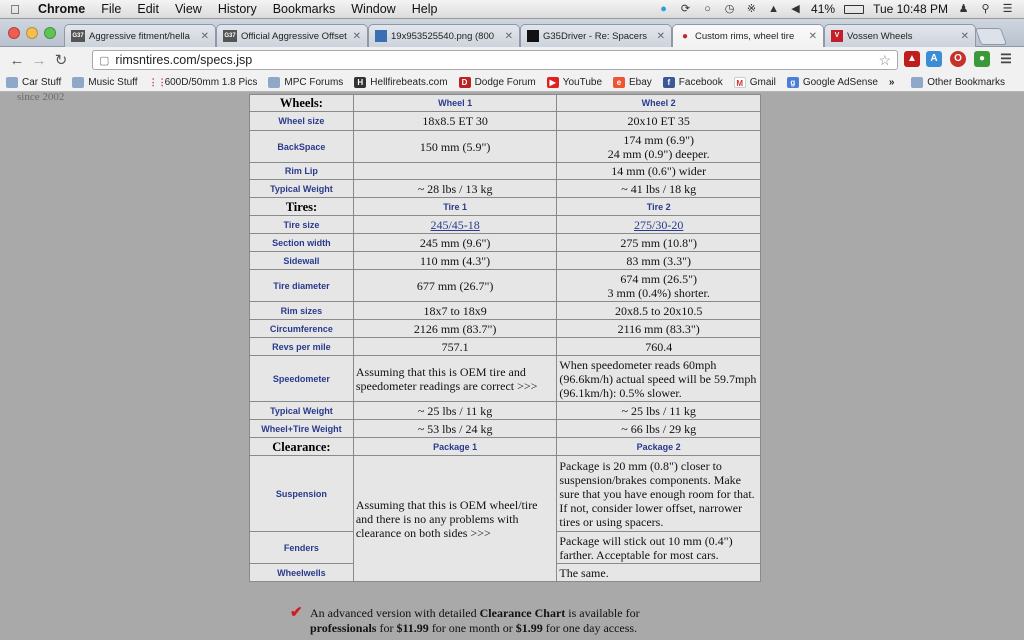 This screenshot has height=640, width=1024. What do you see at coordinates (373, 9) in the screenshot?
I see `menu-window: Window` at bounding box center [373, 9].